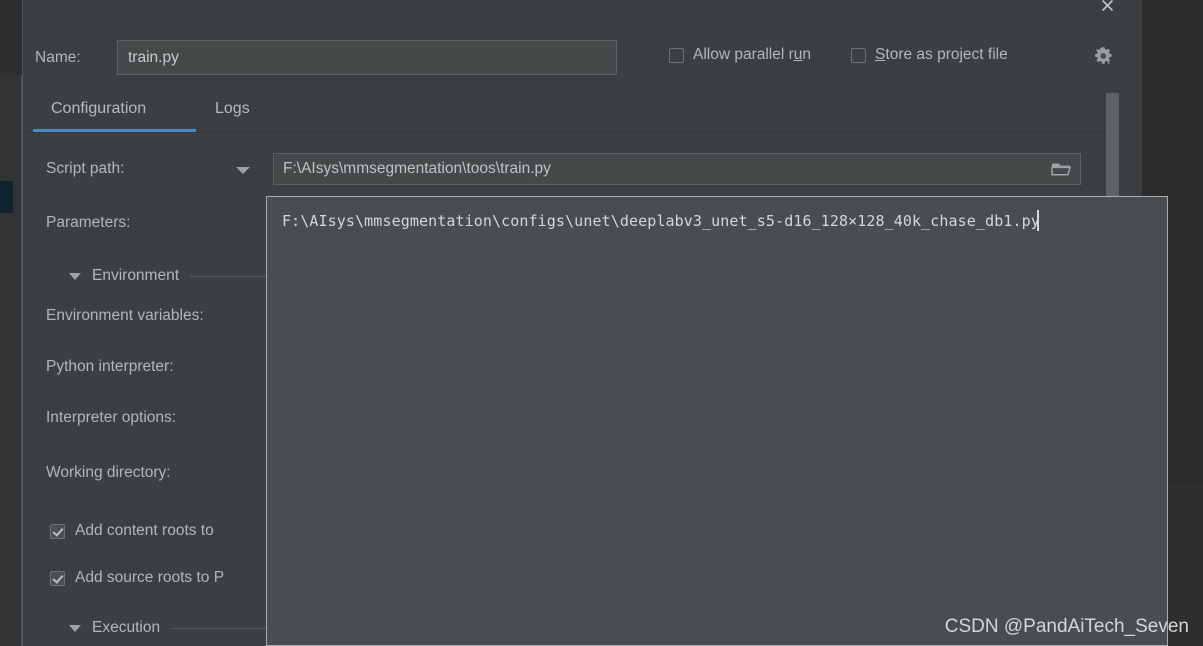 This screenshot has height=646, width=1203. I want to click on environment-variables-label: Environment variables:, so click(125, 315).